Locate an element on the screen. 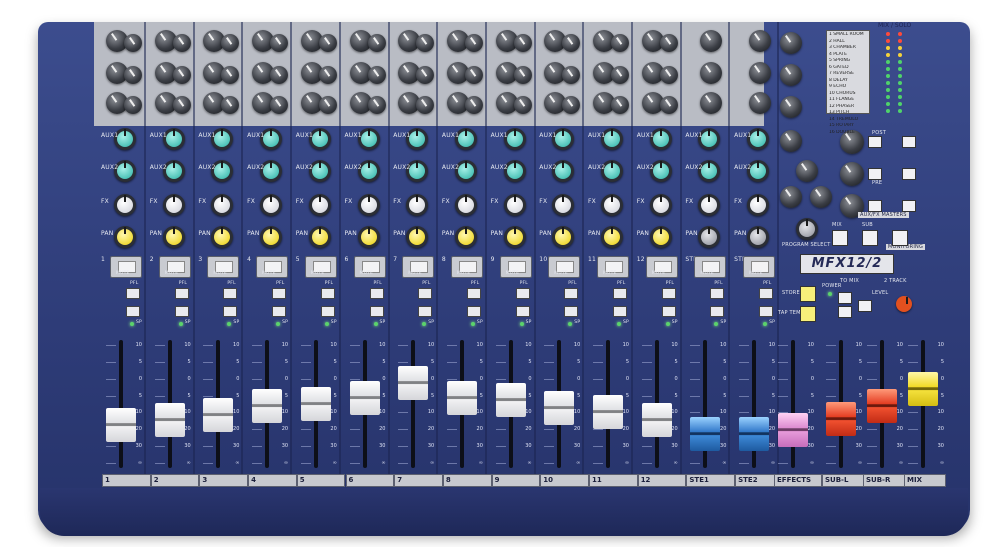 The height and width of the screenshot is (547, 1000). two-track-to-mix-button is located at coordinates (865, 306).